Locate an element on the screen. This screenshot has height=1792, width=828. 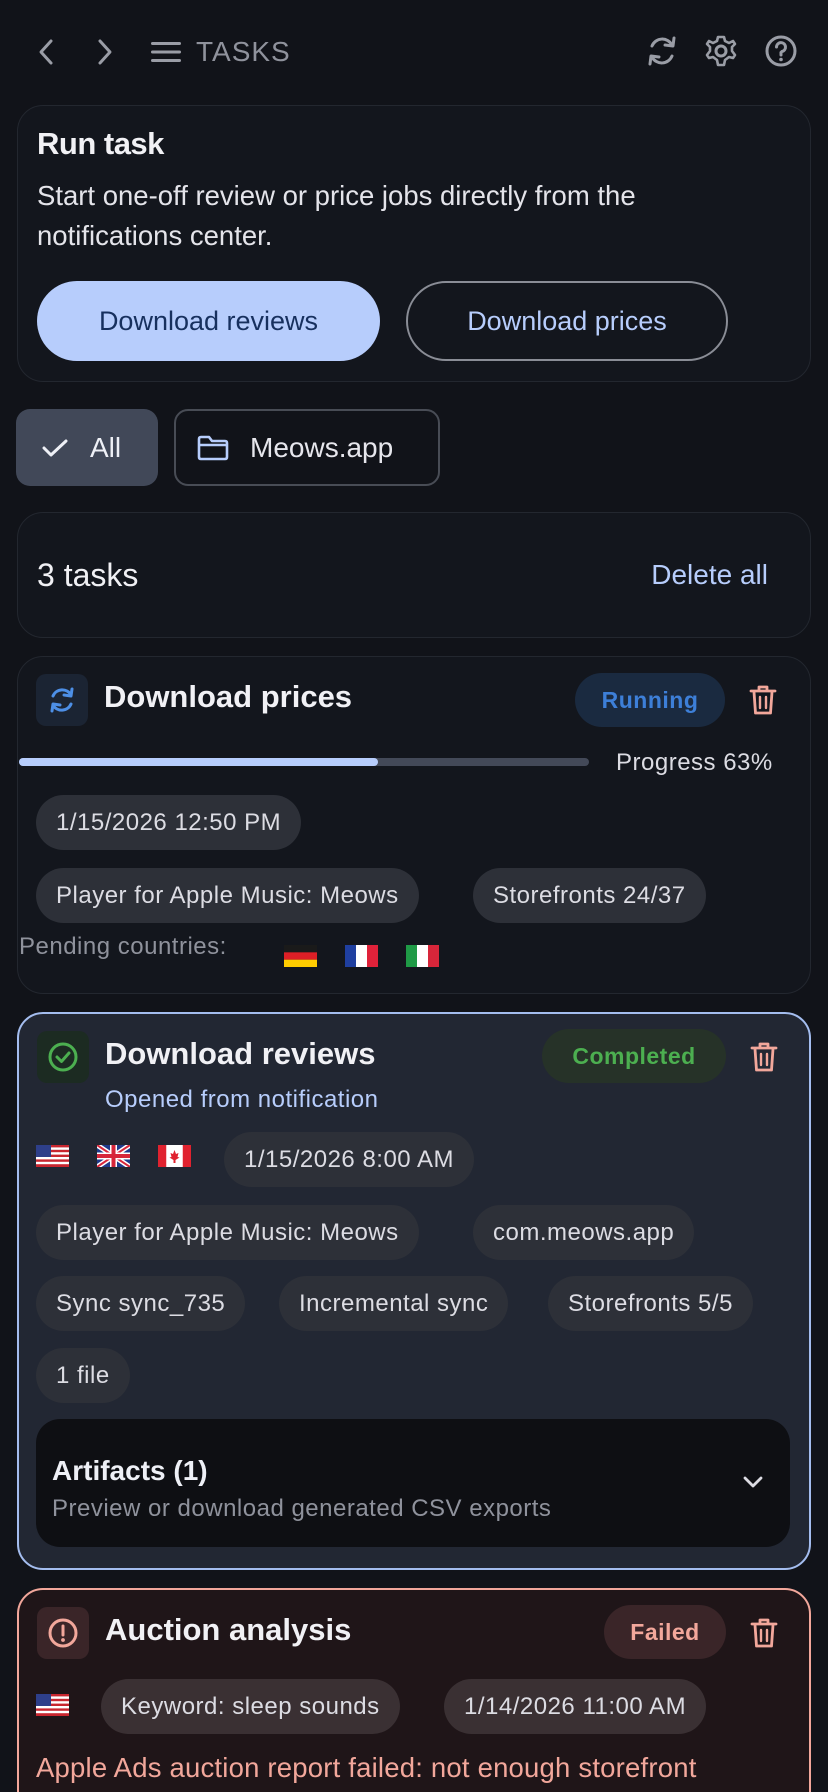
filter-chip-app: Meows.app is located at coordinates (307, 447).